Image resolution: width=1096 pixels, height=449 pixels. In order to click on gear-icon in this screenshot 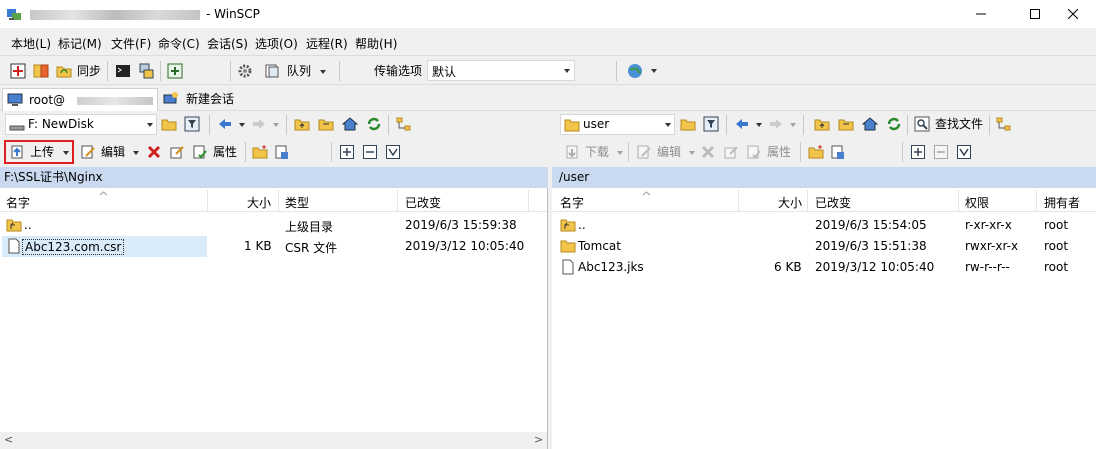, I will do `click(245, 71)`.